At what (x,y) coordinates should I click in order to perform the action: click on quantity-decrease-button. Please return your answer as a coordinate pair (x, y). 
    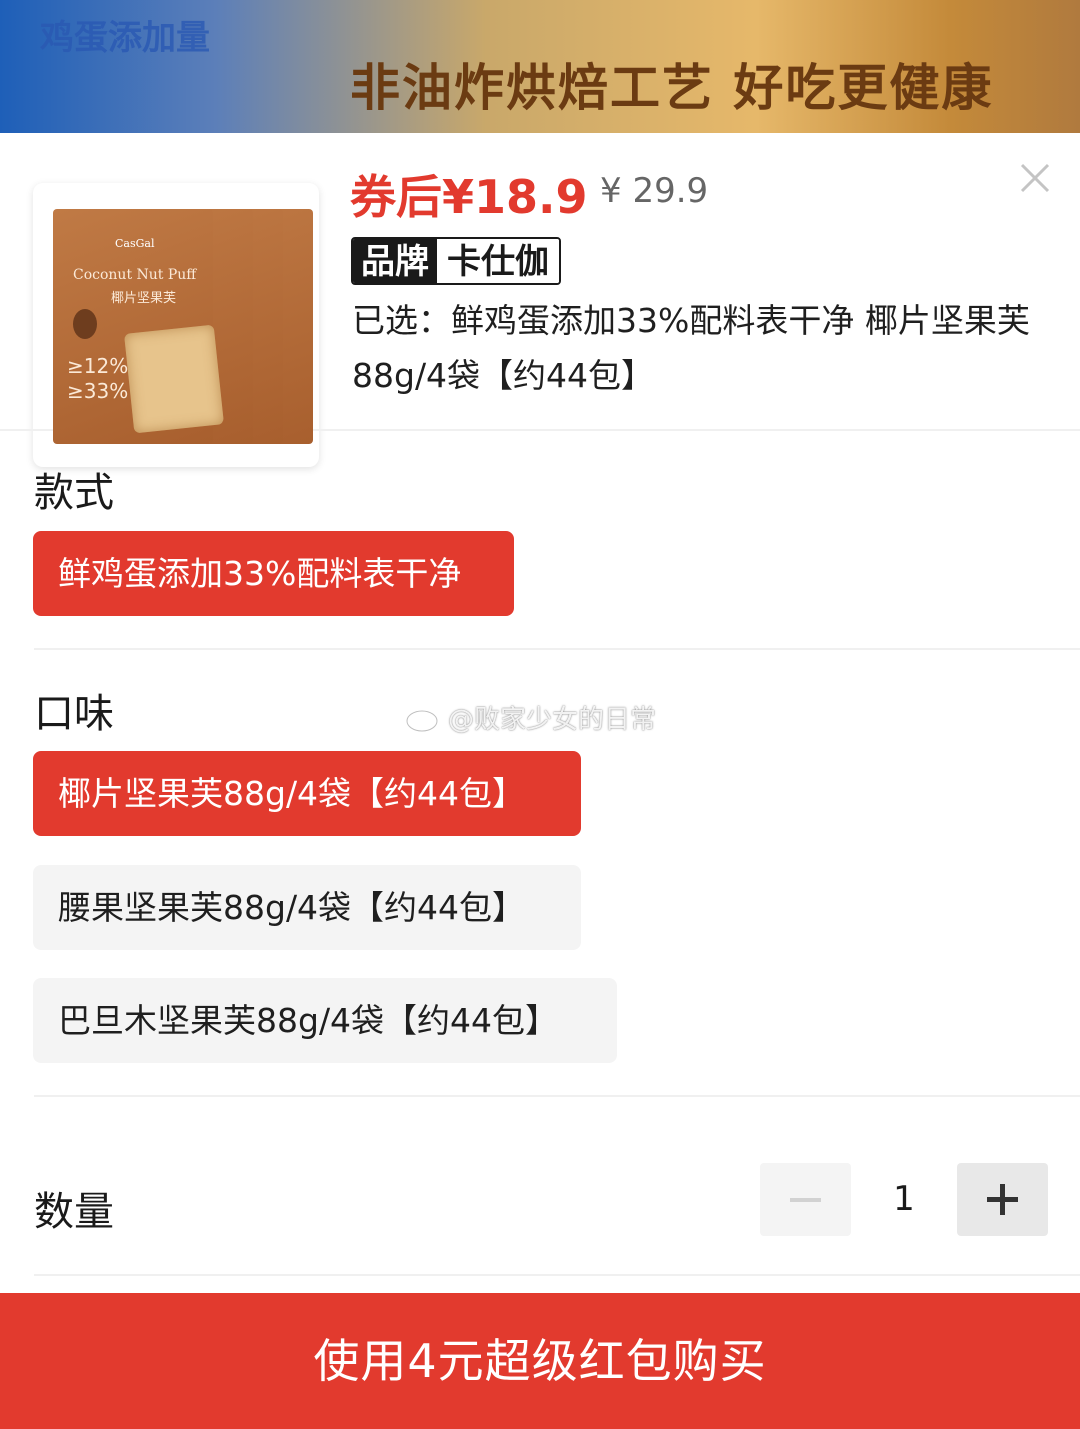
    Looking at the image, I should click on (805, 1199).